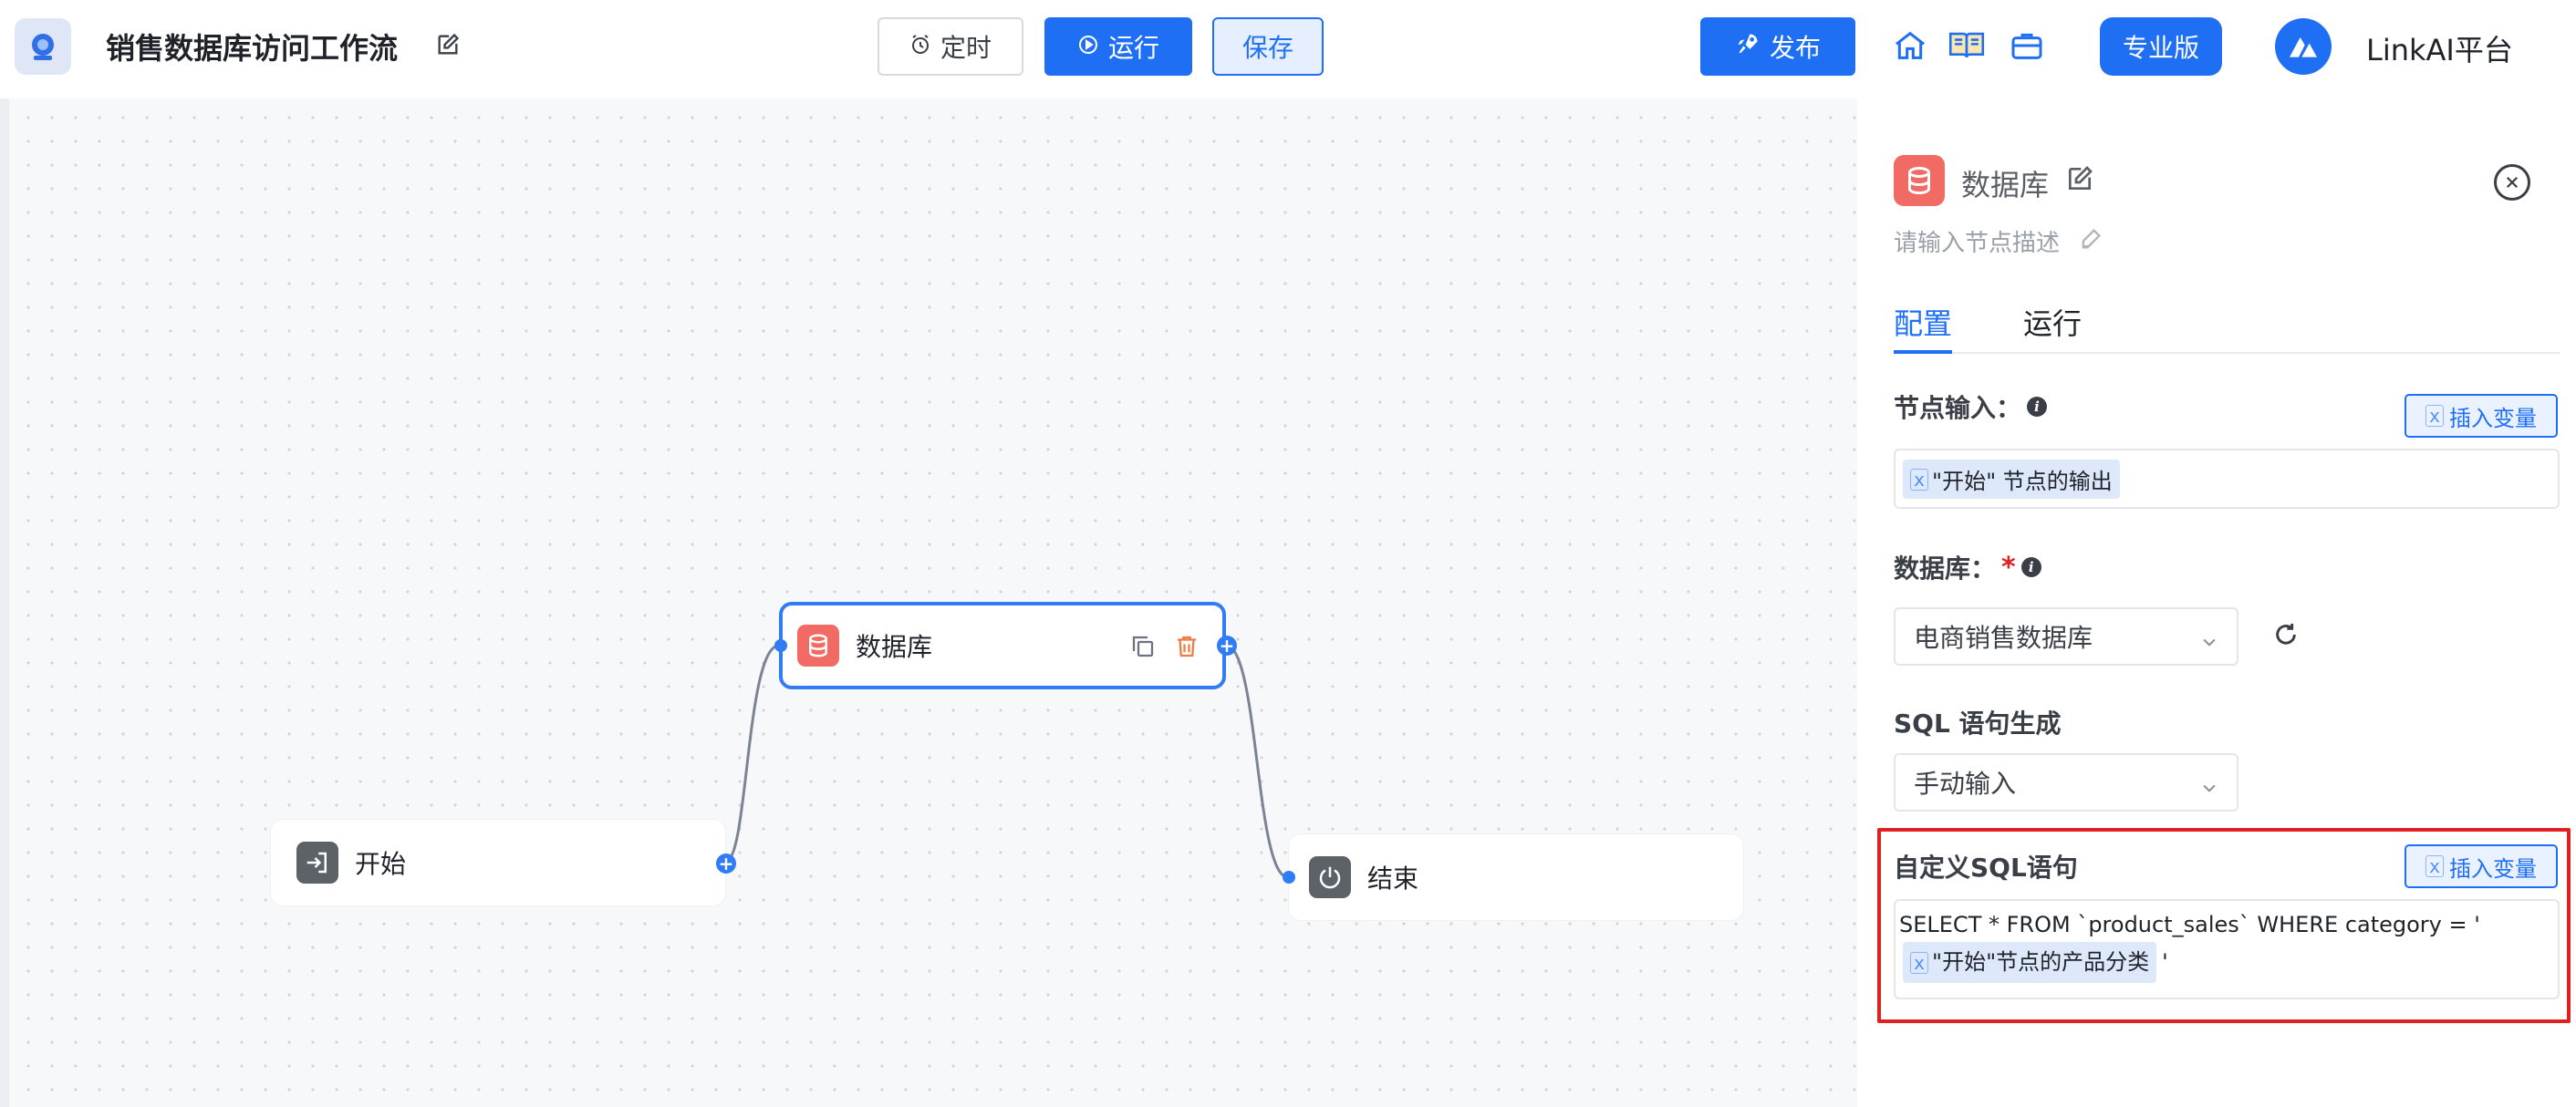 The image size is (2576, 1107). I want to click on node-end: 结束, so click(1513, 877).